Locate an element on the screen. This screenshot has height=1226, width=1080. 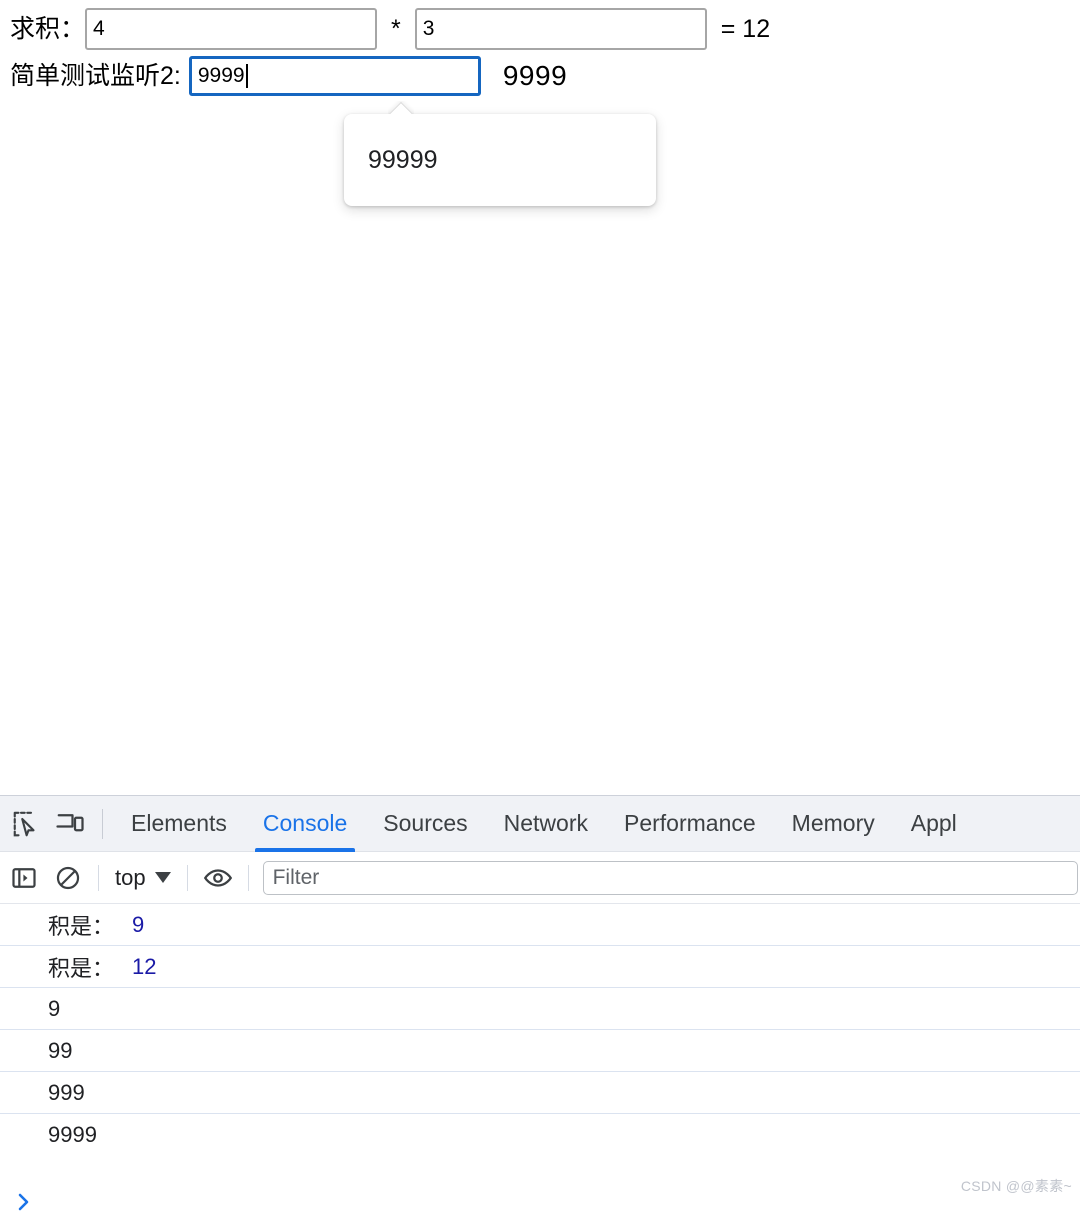
console-message-row: 9 is located at coordinates (540, 1009).